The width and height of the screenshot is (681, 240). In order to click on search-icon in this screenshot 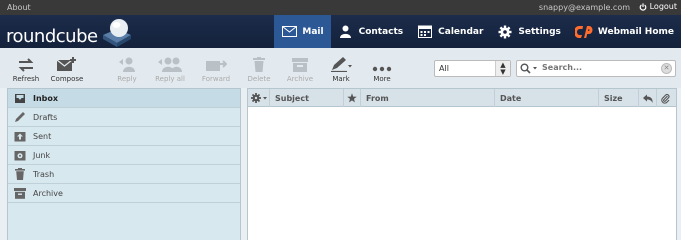, I will do `click(530, 70)`.